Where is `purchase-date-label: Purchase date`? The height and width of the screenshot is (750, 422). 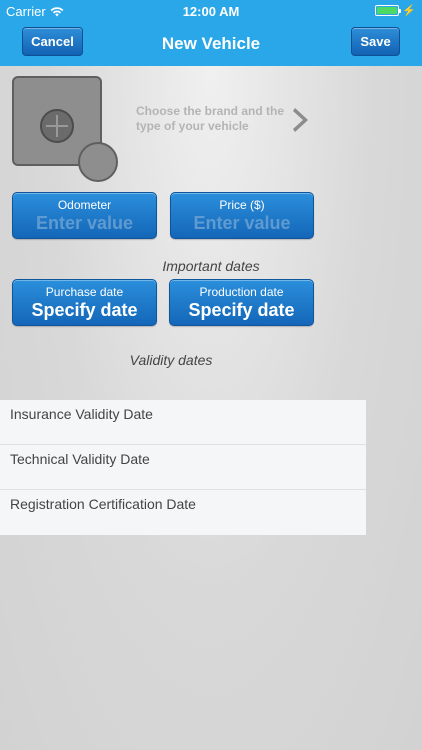
purchase-date-label: Purchase date is located at coordinates (84, 292).